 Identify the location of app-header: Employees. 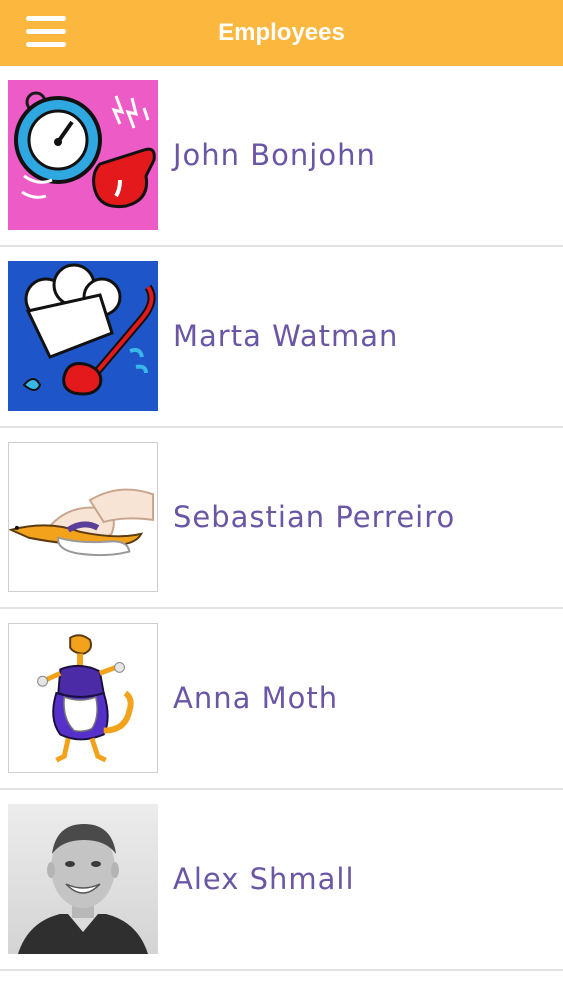
(281, 33).